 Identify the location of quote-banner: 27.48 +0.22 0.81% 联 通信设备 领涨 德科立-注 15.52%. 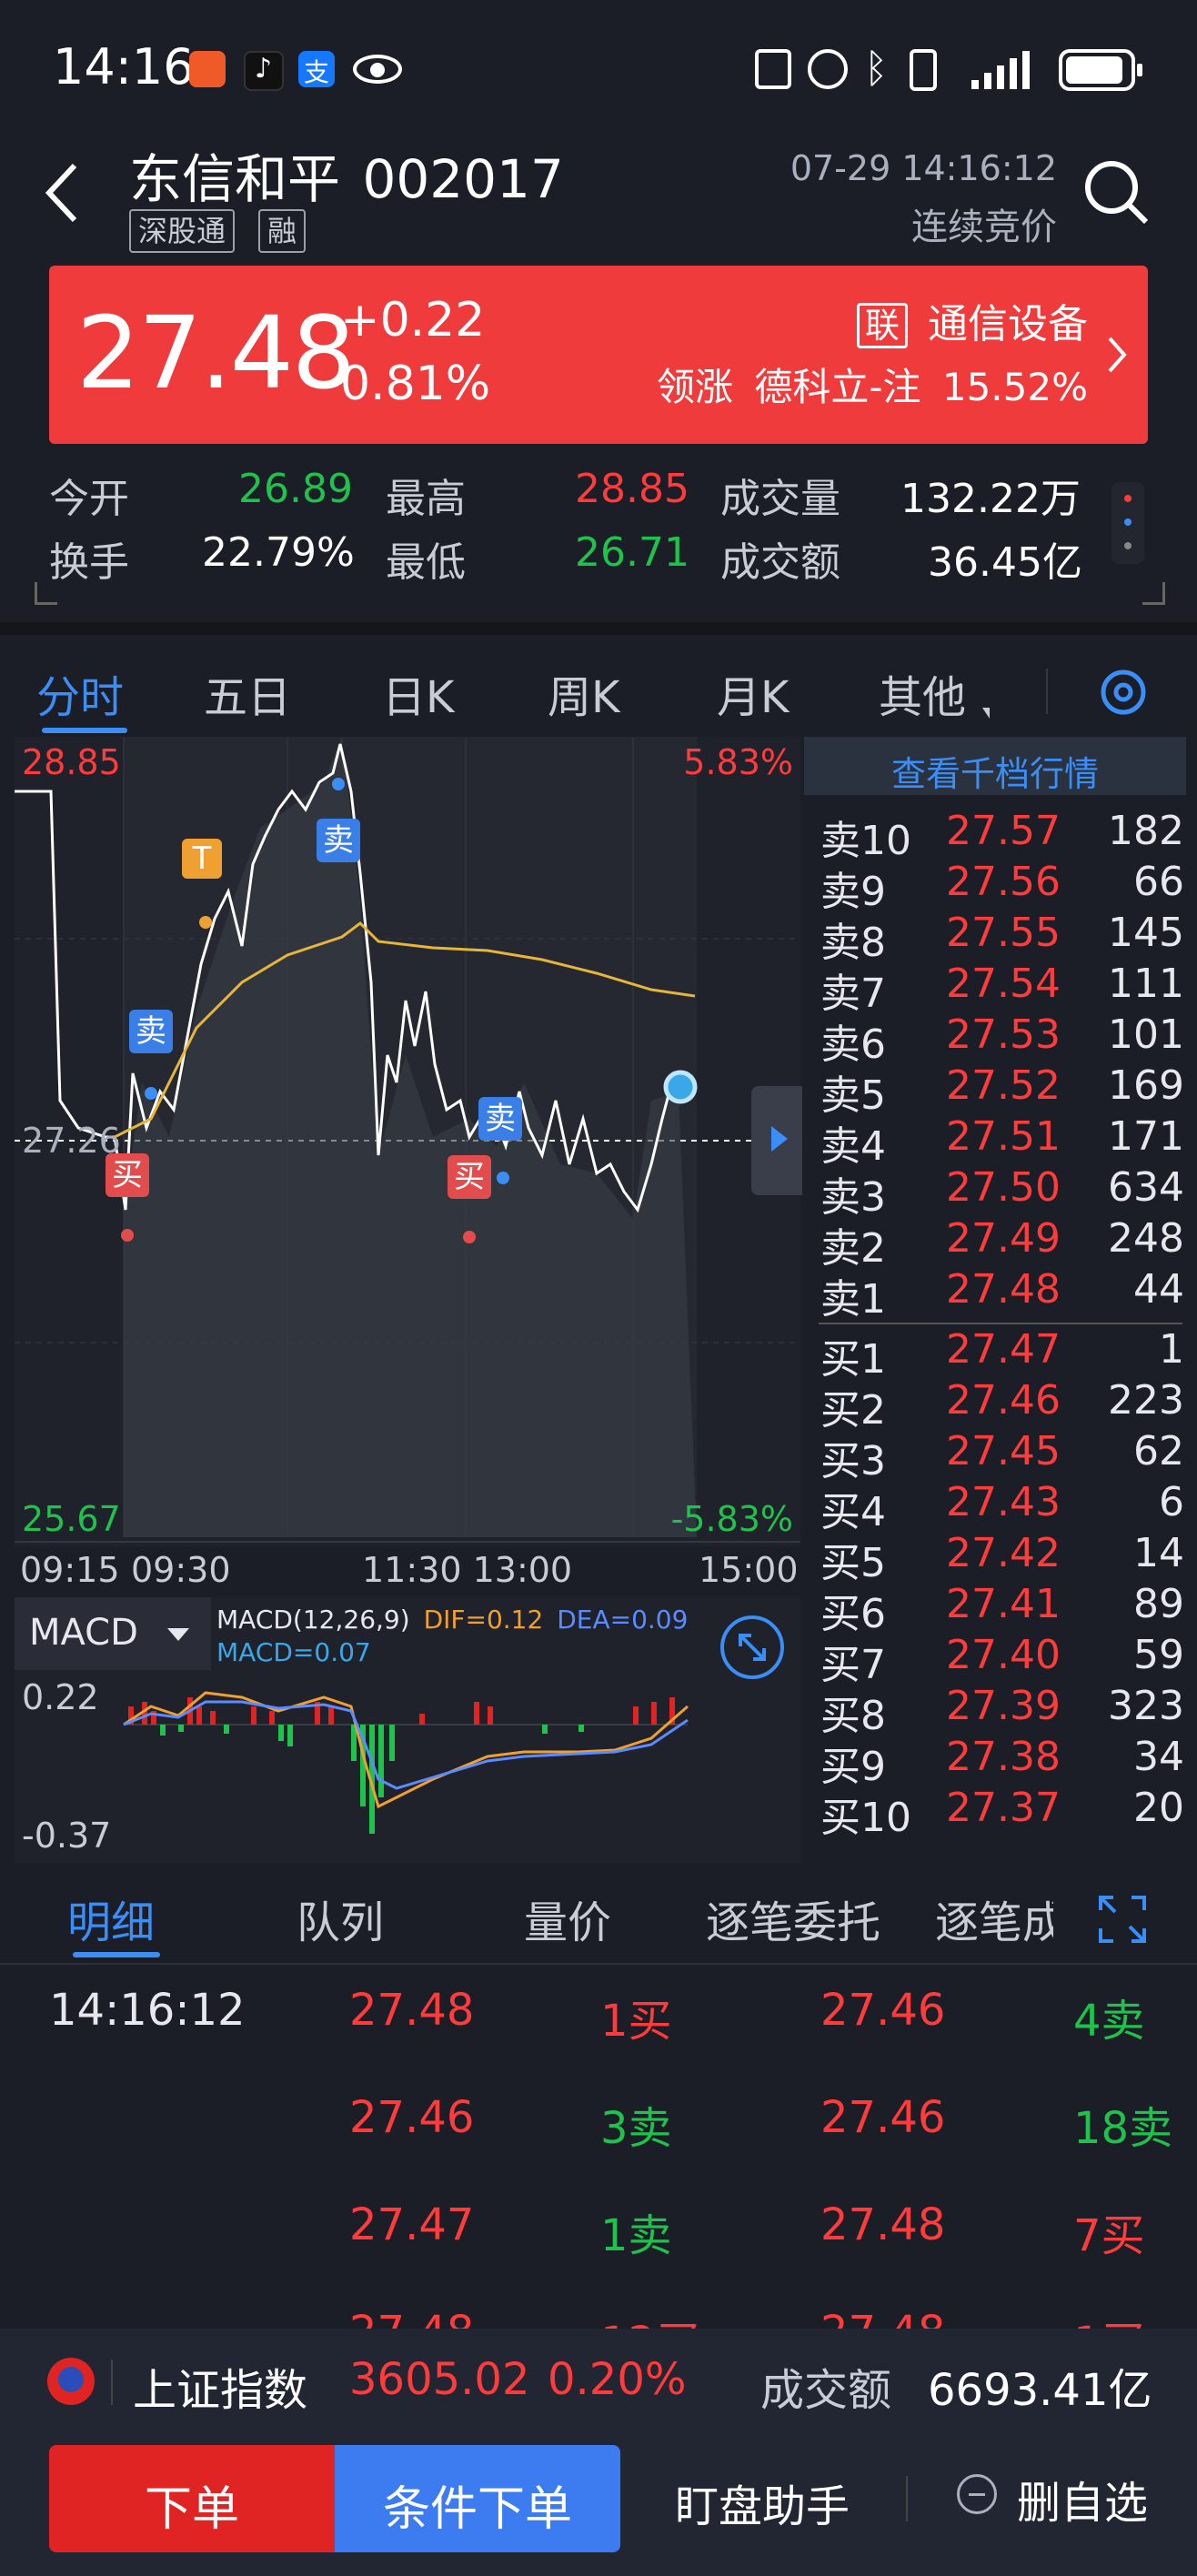
(598, 355).